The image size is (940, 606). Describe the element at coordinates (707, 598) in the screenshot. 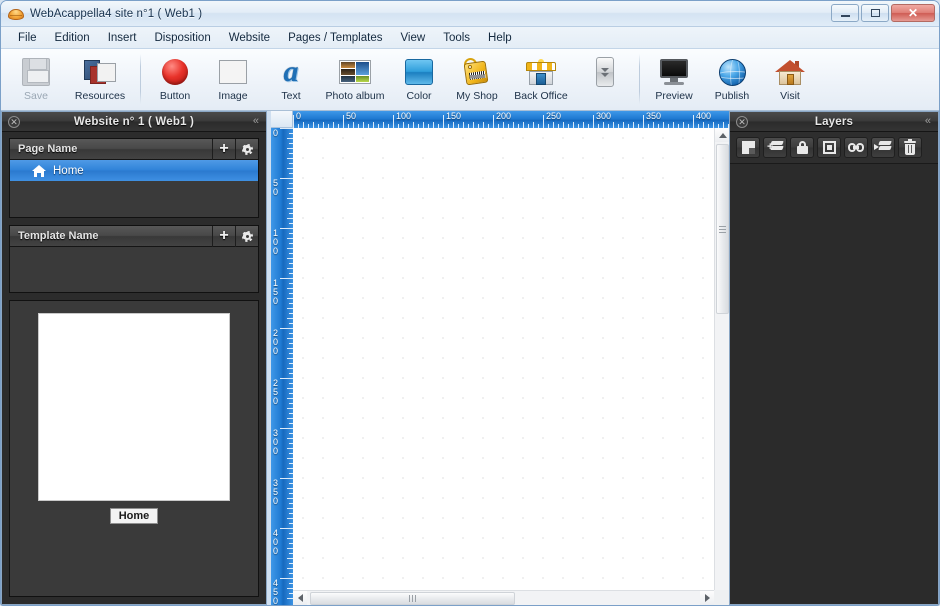

I see `scroll-right-button` at that location.